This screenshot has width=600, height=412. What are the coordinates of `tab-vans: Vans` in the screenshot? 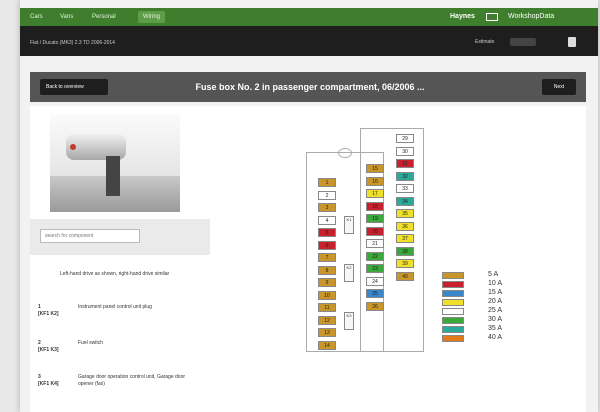 It's located at (66, 17).